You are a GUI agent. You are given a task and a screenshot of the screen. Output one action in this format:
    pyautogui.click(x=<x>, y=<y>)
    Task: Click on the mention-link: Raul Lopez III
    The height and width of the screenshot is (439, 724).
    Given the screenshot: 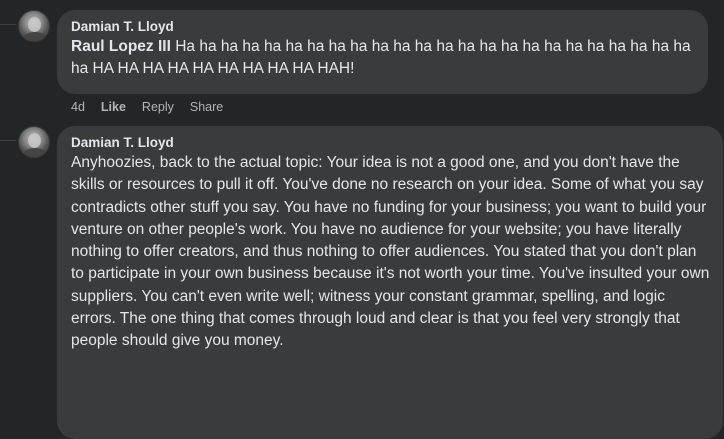 What is the action you would take?
    pyautogui.click(x=121, y=46)
    